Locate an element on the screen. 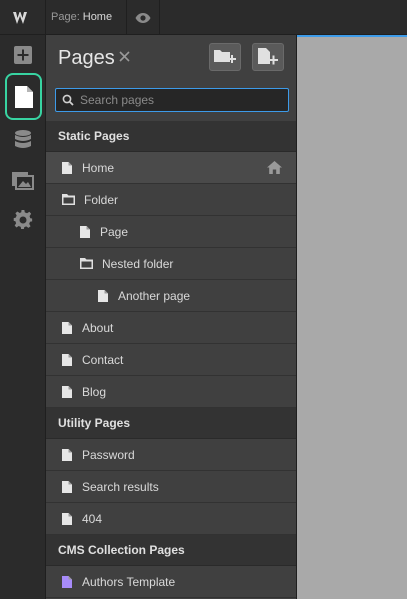 Image resolution: width=407 pixels, height=599 pixels. pages-panel-button is located at coordinates (23, 96).